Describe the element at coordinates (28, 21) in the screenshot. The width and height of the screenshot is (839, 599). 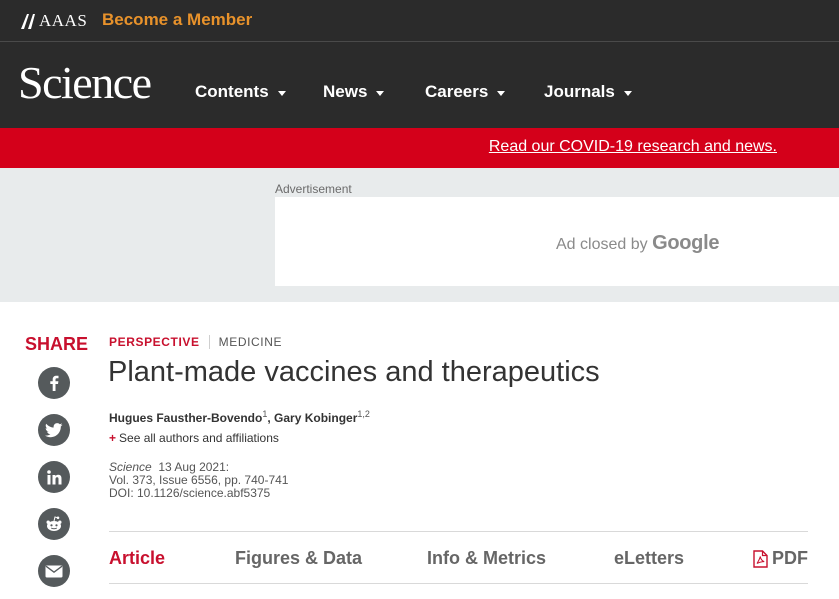
I see `aaas-logo-icon` at that location.